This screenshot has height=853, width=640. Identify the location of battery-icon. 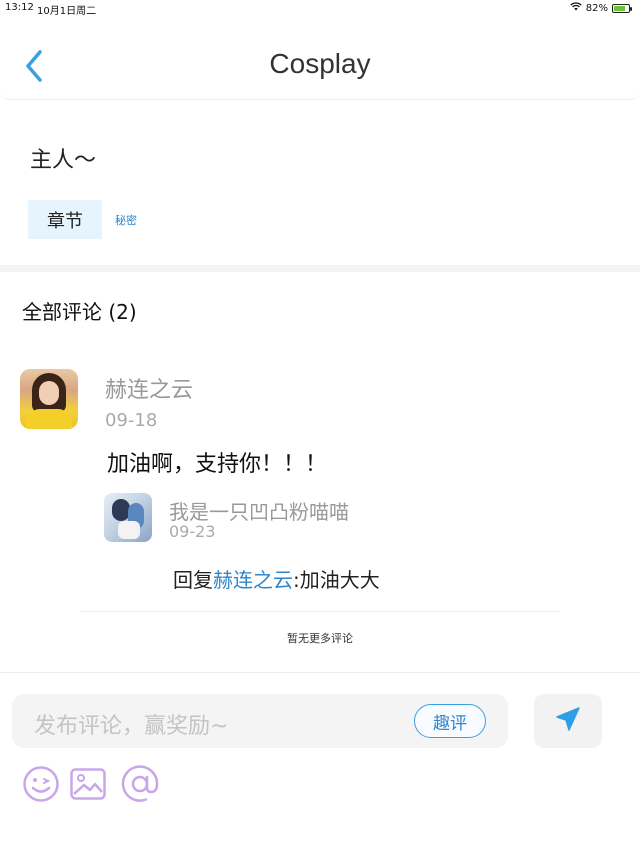
(622, 8).